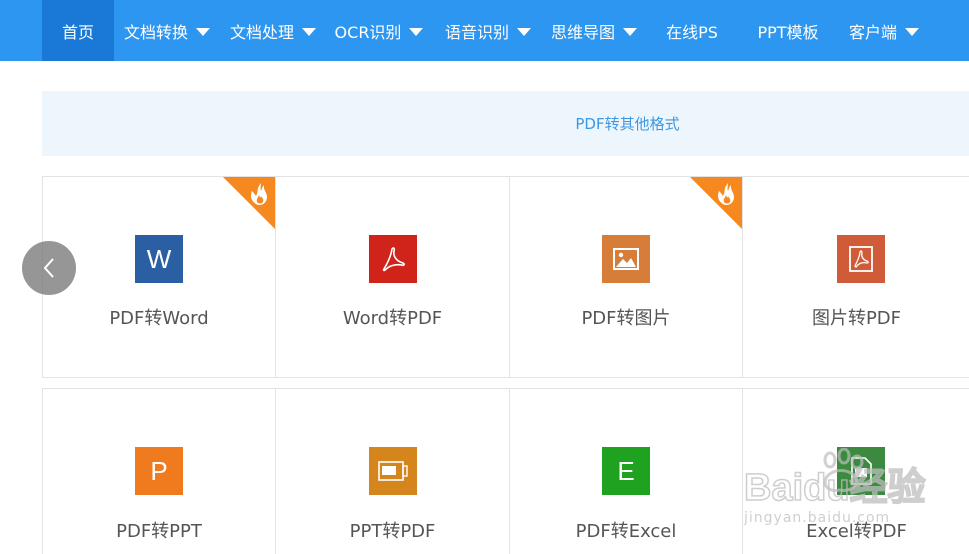 This screenshot has width=969, height=554. I want to click on tool-label: PPT转PDF, so click(392, 531).